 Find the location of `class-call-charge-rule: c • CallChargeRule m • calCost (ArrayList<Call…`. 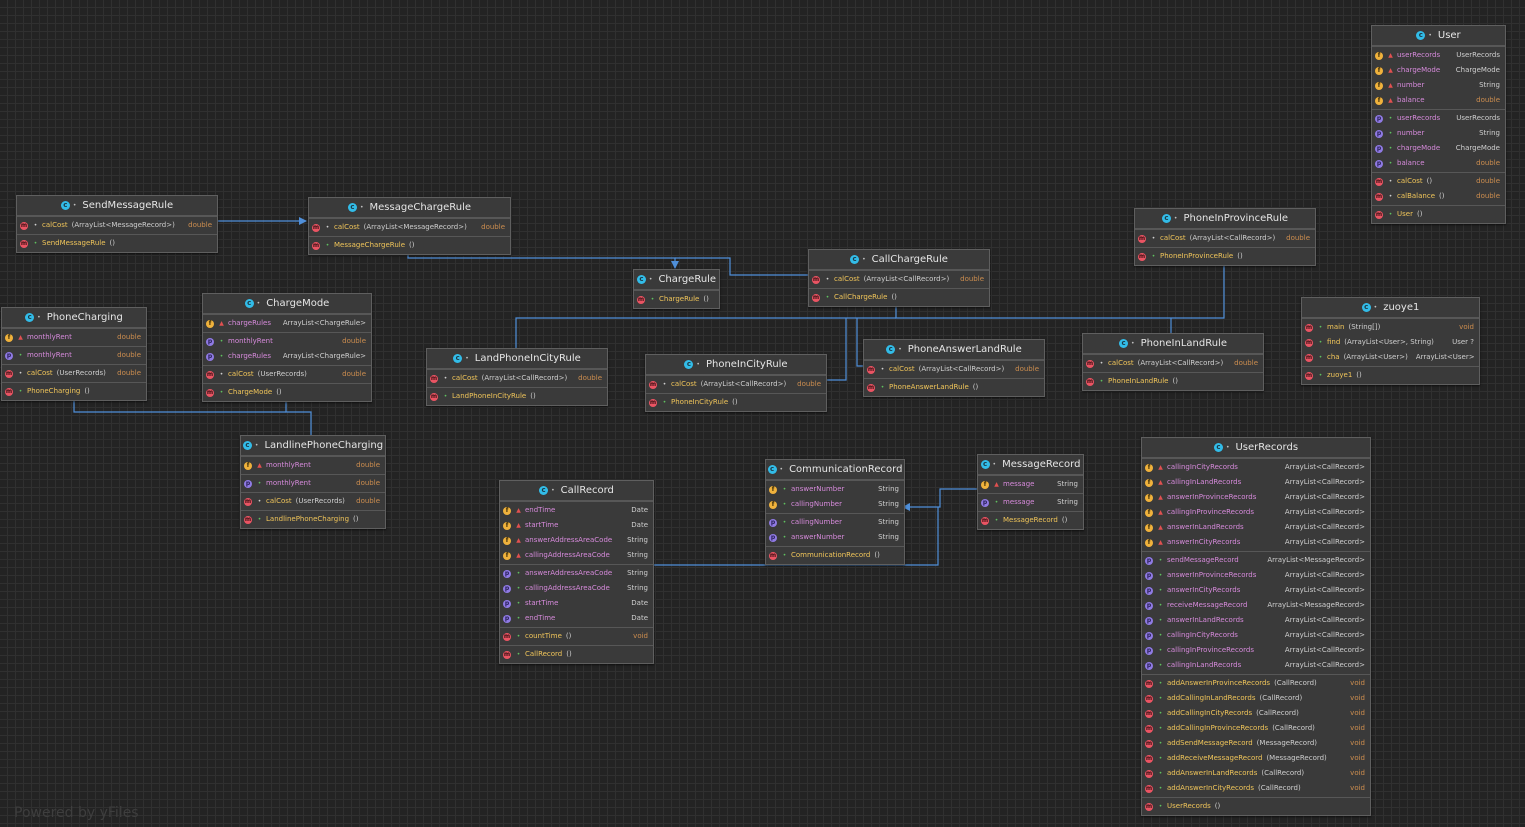

class-call-charge-rule: c • CallChargeRule m • calCost (ArrayList<Call… is located at coordinates (899, 278).